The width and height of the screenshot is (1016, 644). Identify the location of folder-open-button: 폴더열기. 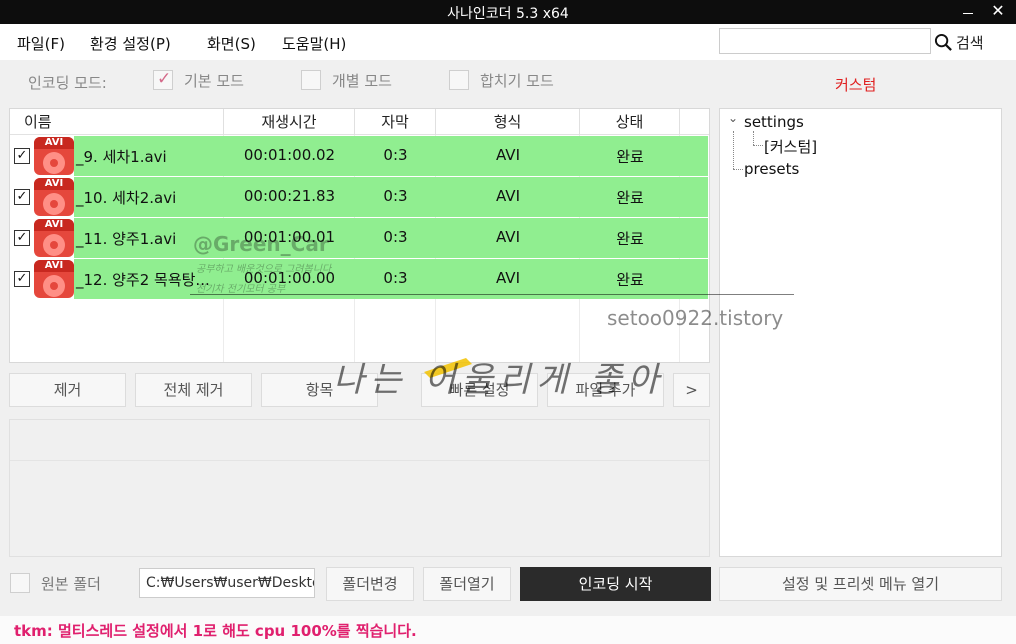
(467, 584).